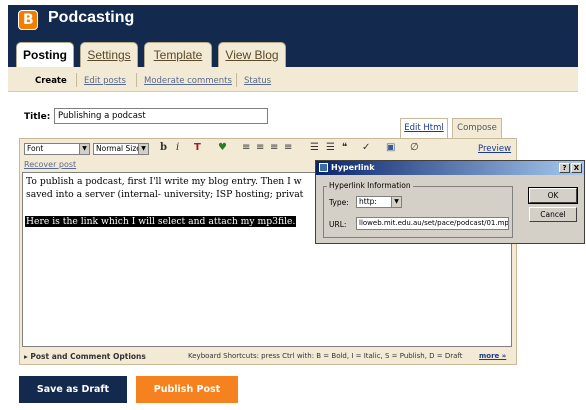 This screenshot has height=410, width=586. Describe the element at coordinates (366, 147) in the screenshot. I see `spellcheck-icon: ✓` at that location.